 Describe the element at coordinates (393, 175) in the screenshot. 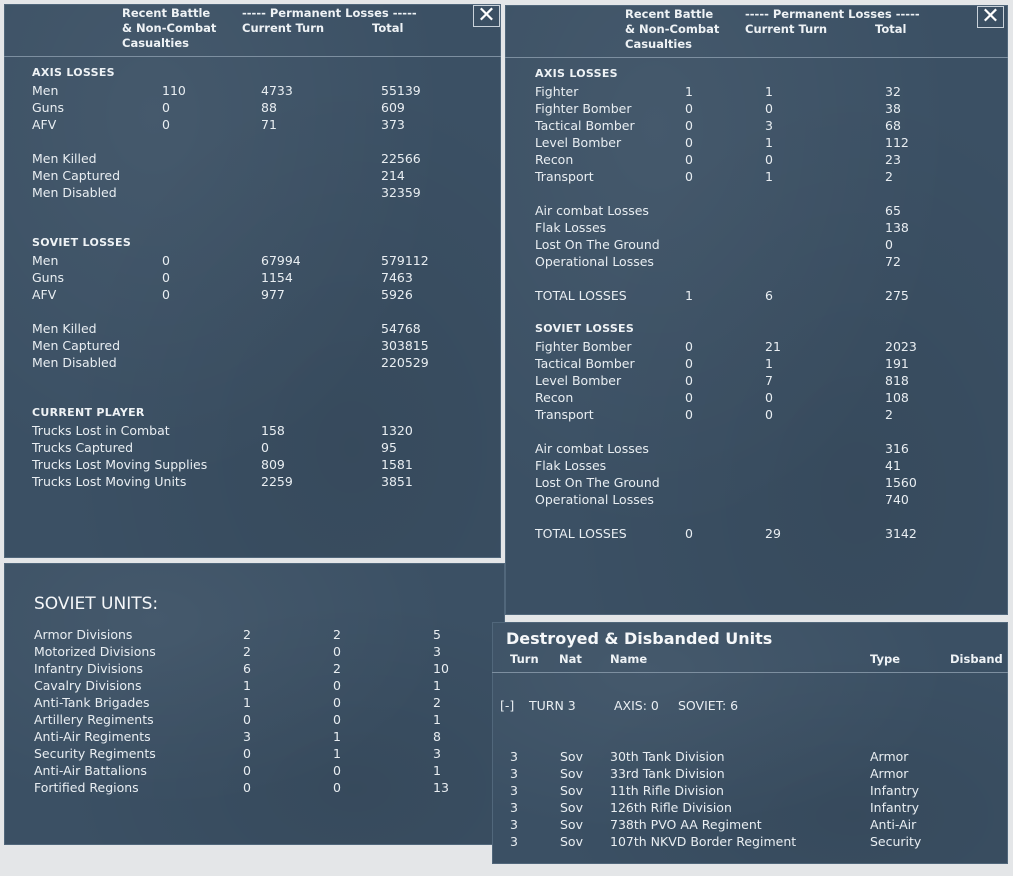

I see `total-value: 214` at that location.